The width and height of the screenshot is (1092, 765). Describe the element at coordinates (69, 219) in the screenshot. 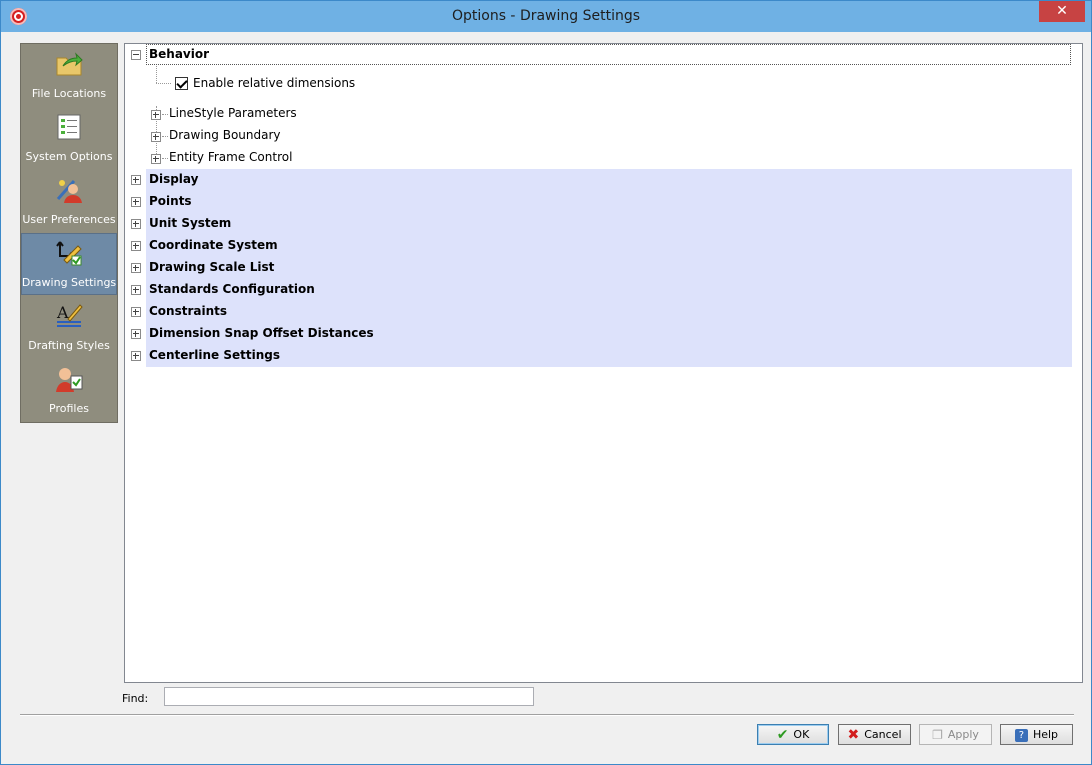

I see `nav-item-label: User Preferences` at that location.